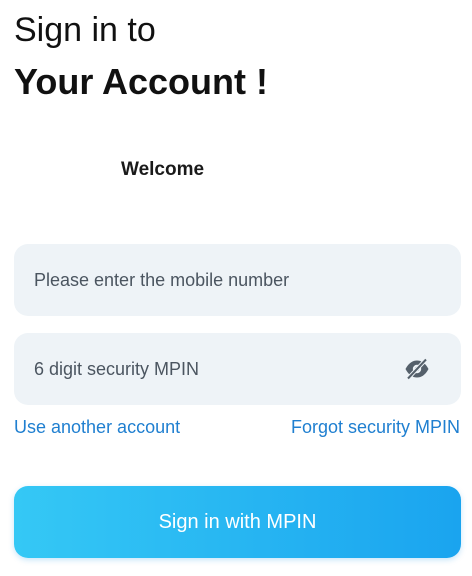 Image resolution: width=472 pixels, height=576 pixels. I want to click on mobile-number-field, so click(237, 280).